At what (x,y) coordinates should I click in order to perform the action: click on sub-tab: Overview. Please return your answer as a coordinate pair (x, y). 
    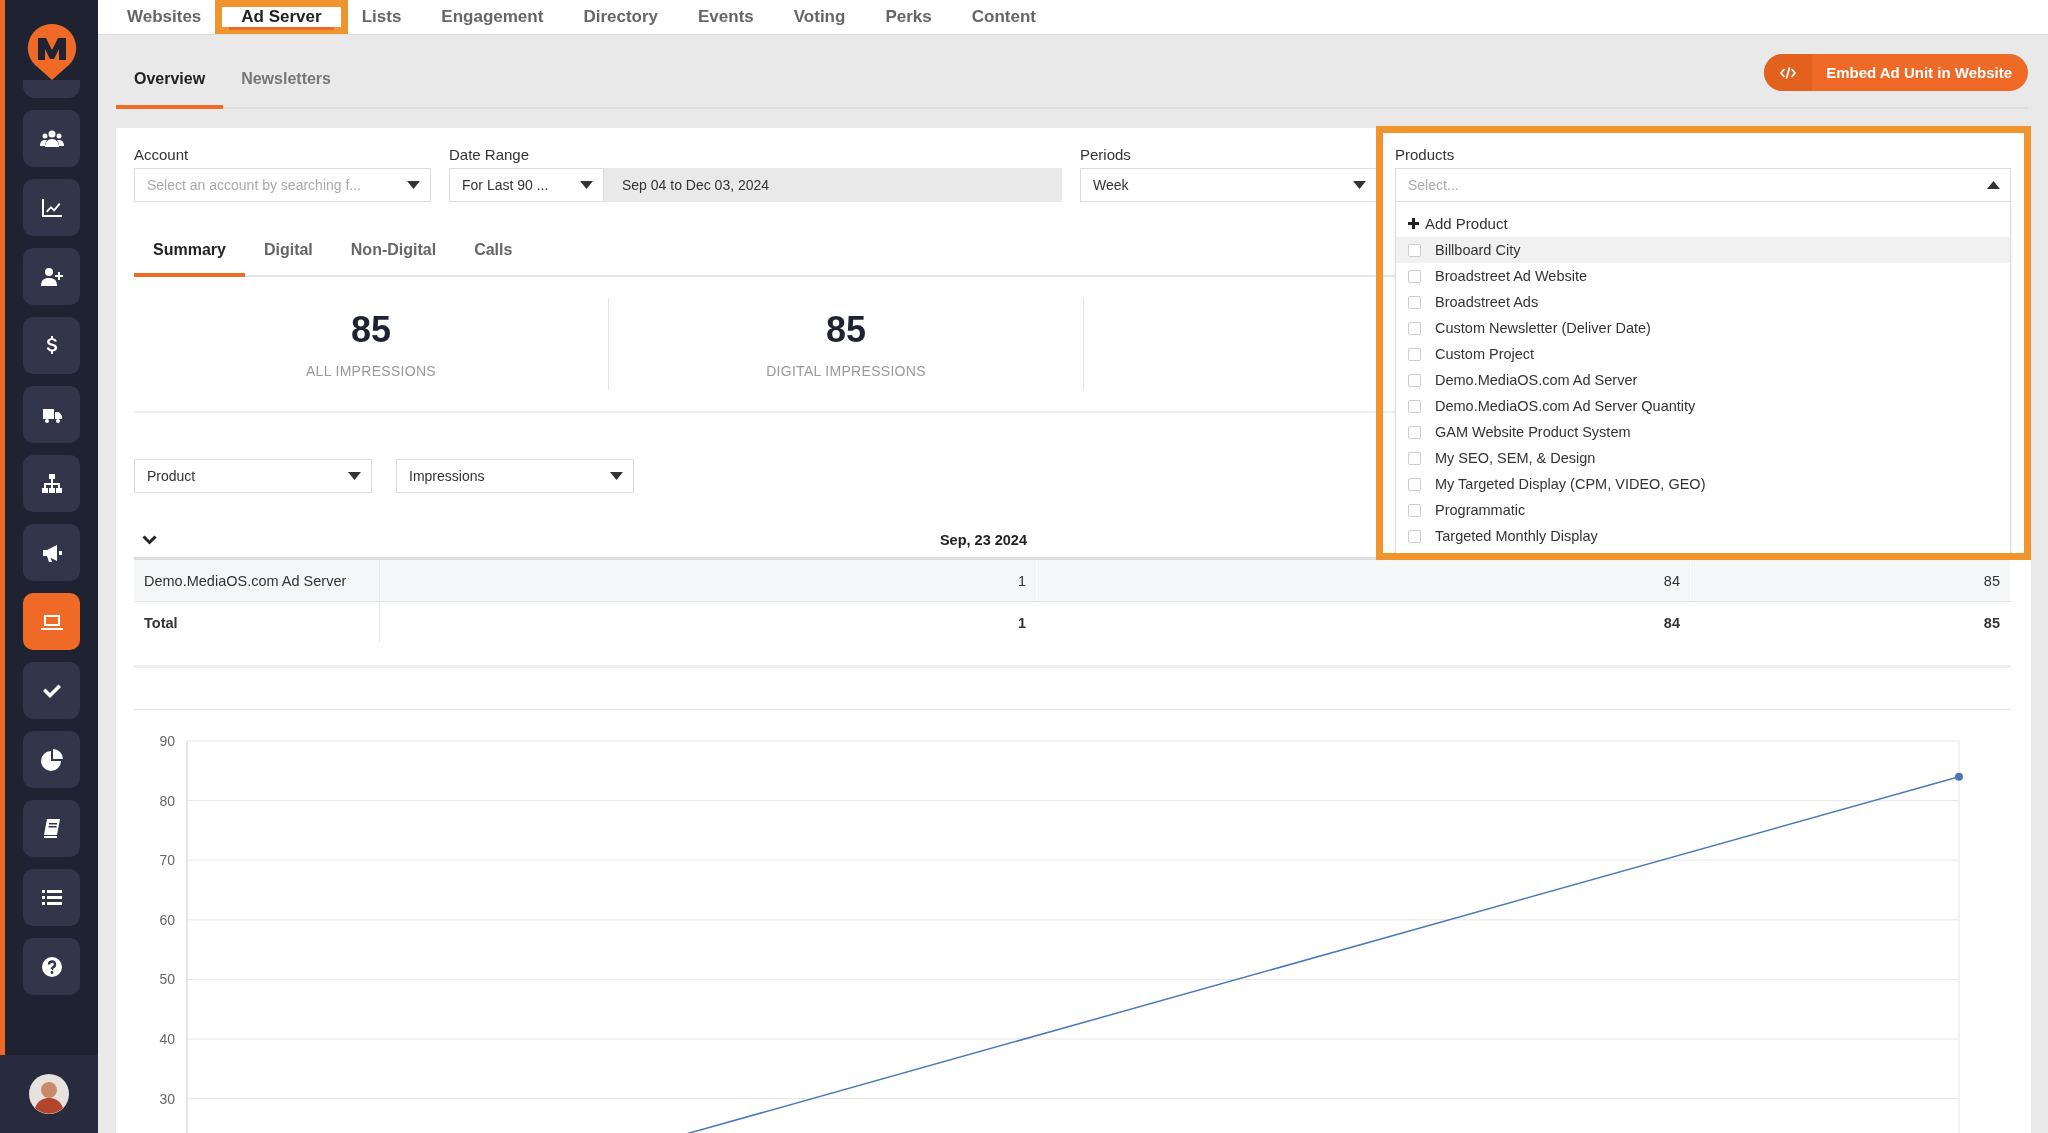
    Looking at the image, I should click on (170, 89).